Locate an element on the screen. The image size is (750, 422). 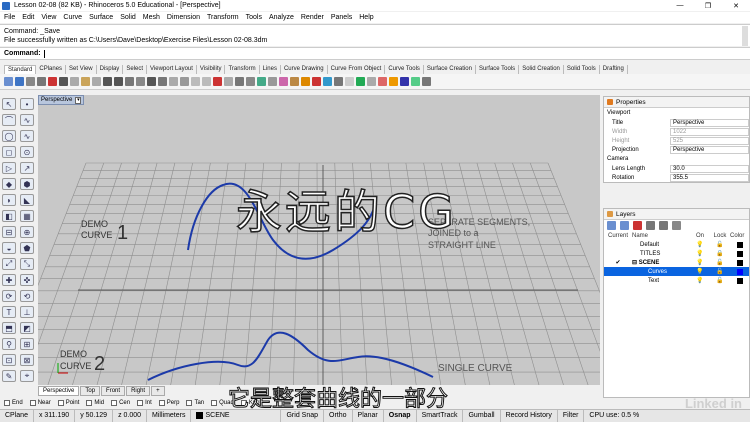
toolbar-tab: Surface Tools is located at coordinates (498, 69).